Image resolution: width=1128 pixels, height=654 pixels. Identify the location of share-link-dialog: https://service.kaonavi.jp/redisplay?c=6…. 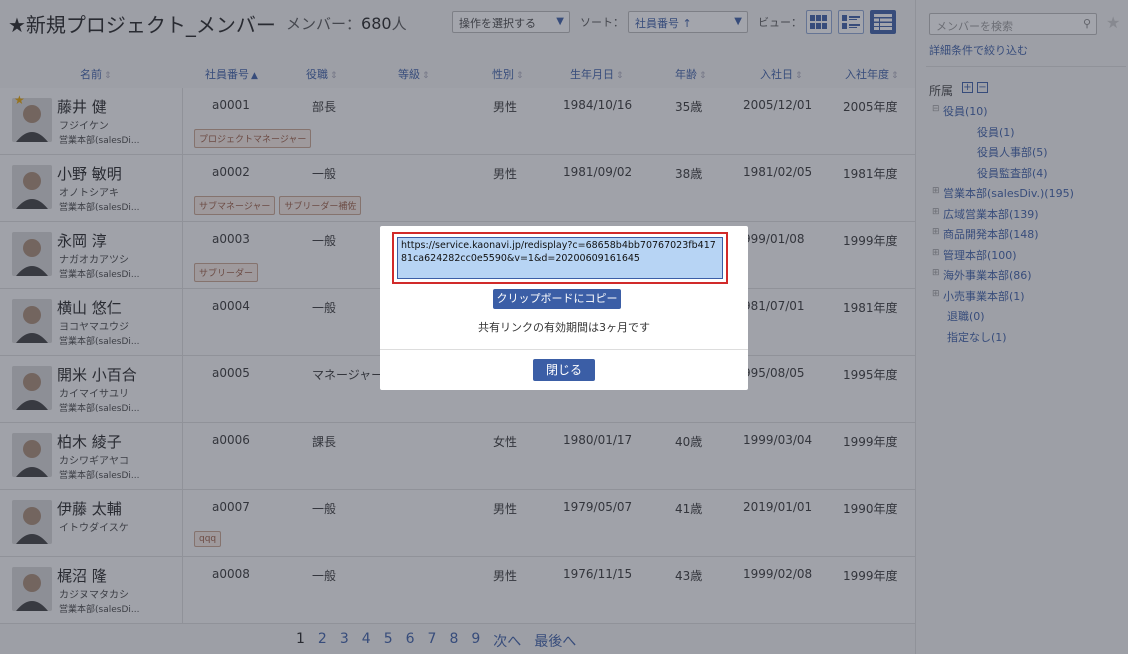
(564, 308).